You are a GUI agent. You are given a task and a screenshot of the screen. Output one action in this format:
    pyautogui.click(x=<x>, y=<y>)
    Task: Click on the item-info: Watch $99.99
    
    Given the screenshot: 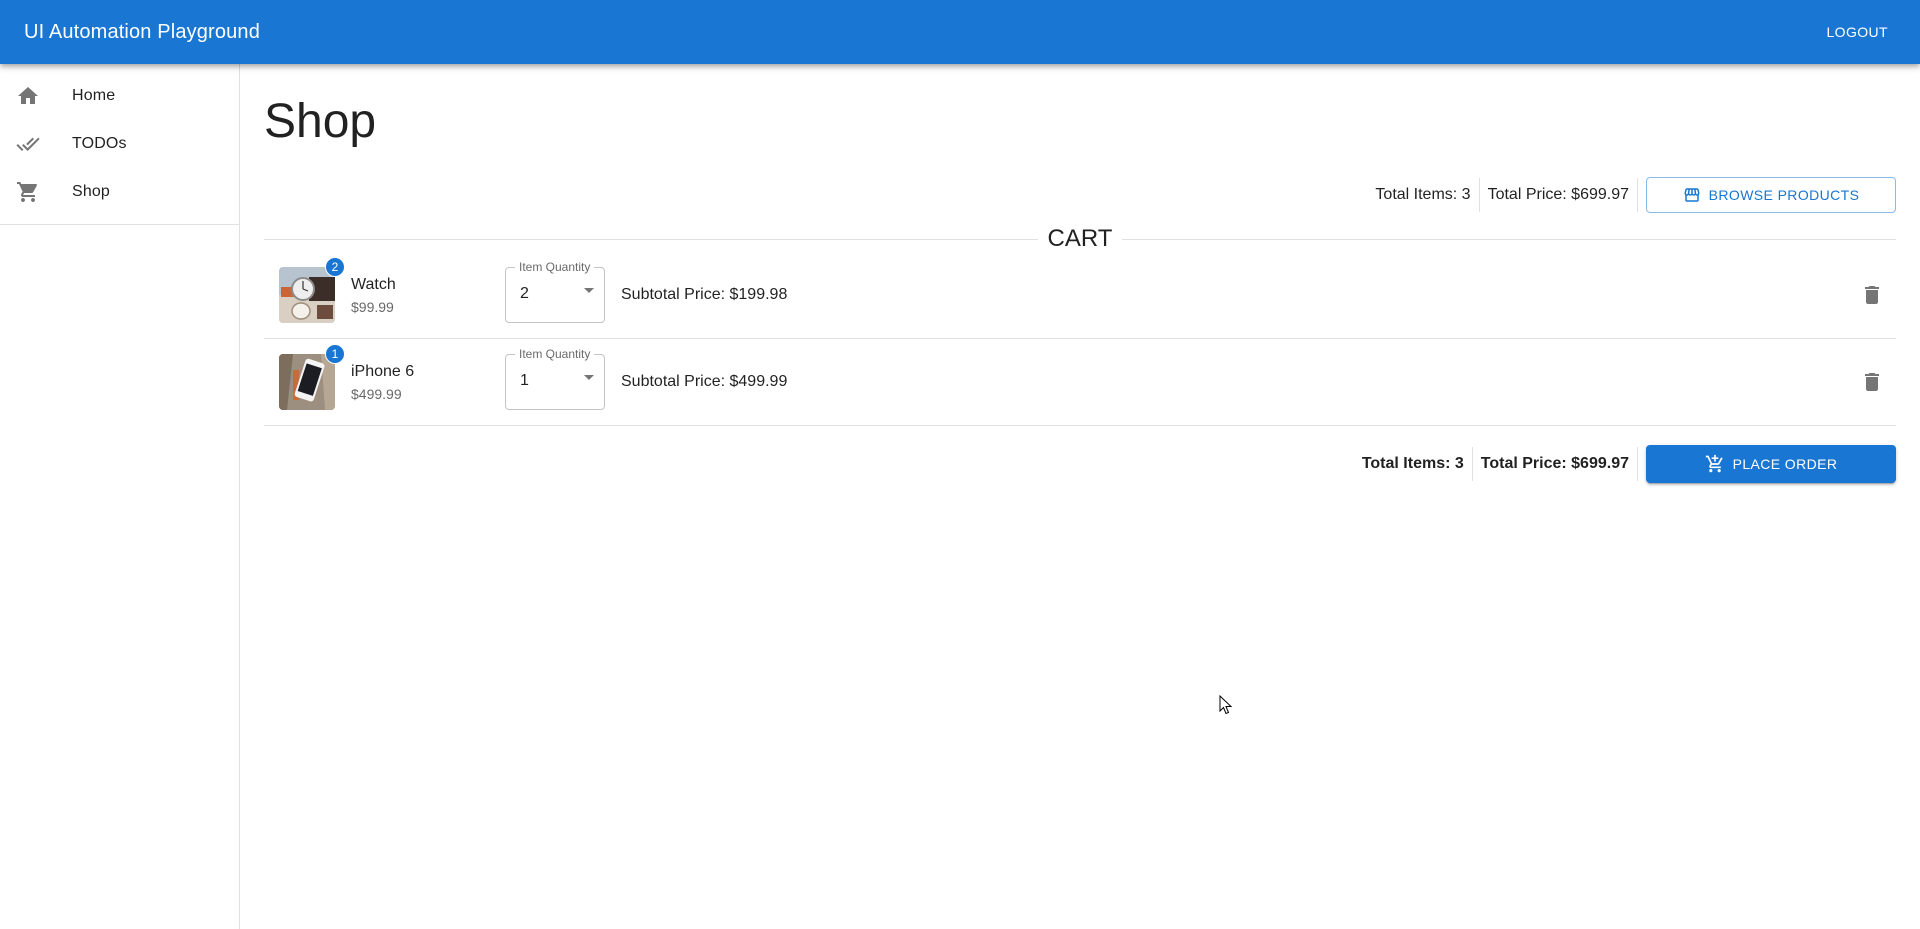 What is the action you would take?
    pyautogui.click(x=426, y=295)
    